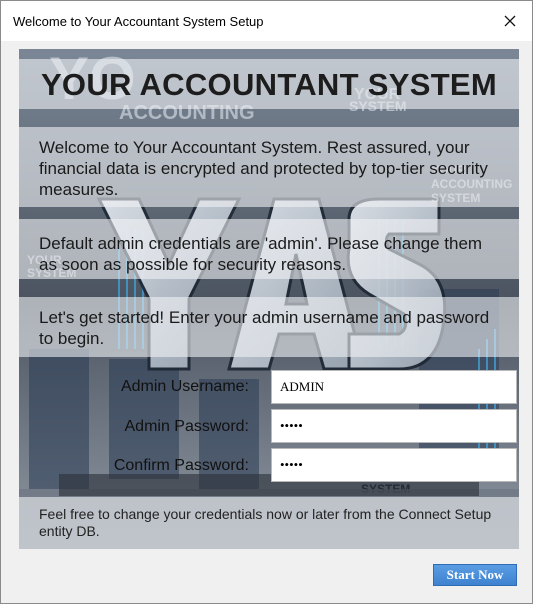  I want to click on page-title: YOUR ACCOUNTANT SYSTEM, so click(269, 84).